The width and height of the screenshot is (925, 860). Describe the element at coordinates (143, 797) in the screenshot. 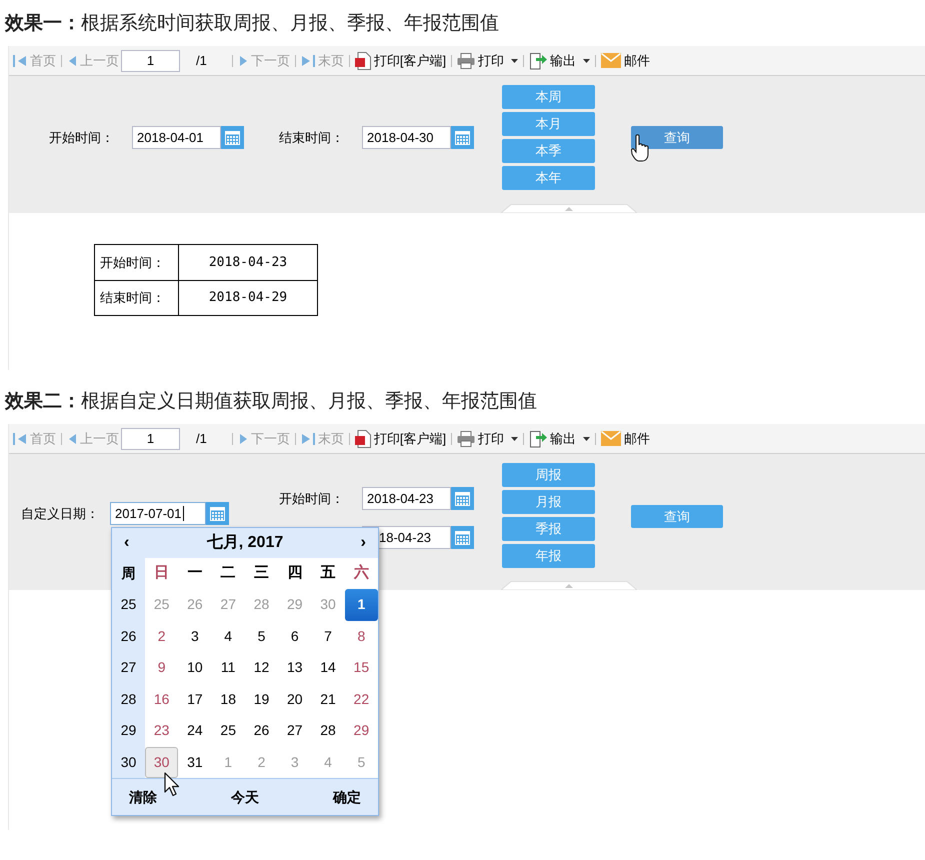

I see `calendar-action-button: 清除` at that location.